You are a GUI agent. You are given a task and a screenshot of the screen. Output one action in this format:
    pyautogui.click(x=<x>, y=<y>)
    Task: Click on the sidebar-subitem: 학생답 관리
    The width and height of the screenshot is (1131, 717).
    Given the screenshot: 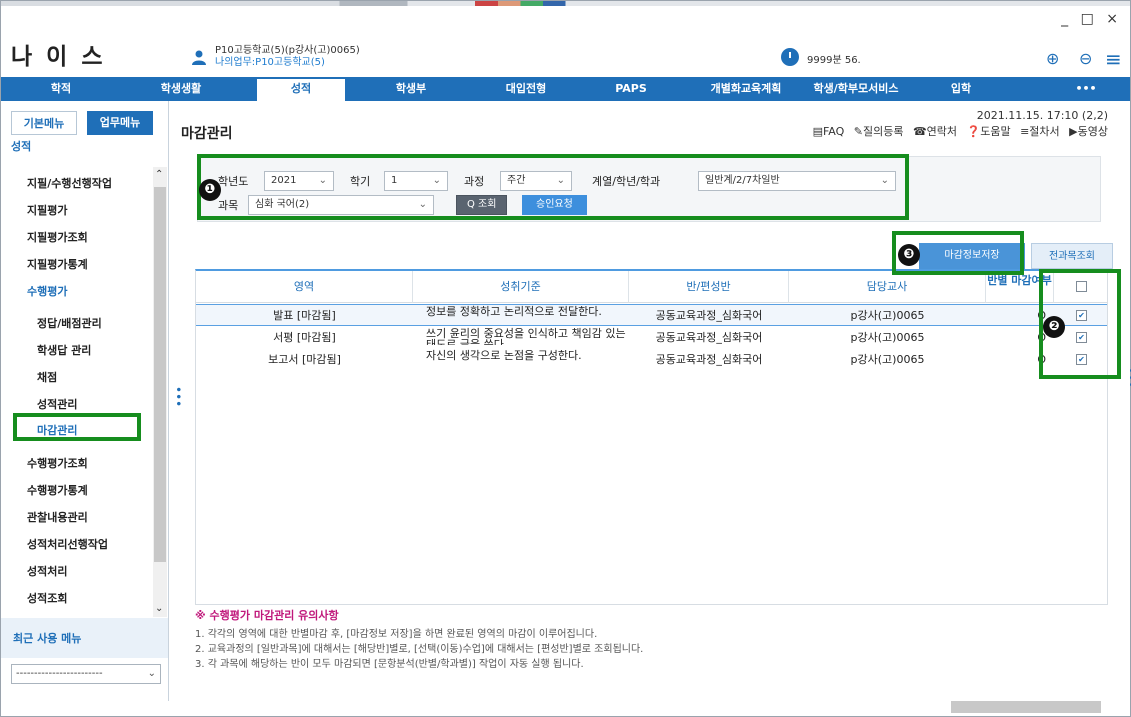 What is the action you would take?
    pyautogui.click(x=64, y=350)
    